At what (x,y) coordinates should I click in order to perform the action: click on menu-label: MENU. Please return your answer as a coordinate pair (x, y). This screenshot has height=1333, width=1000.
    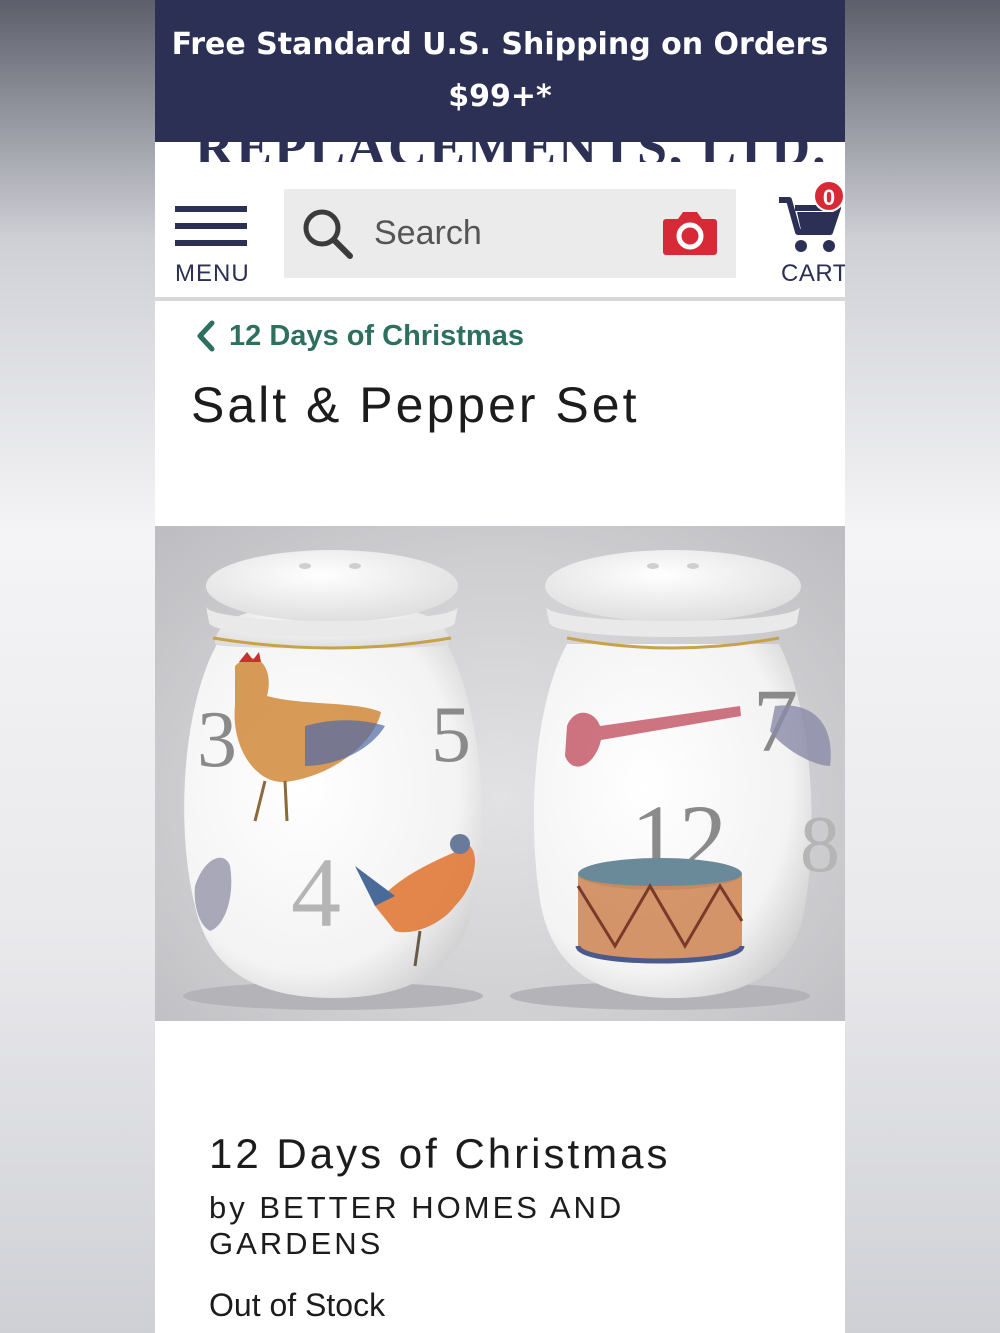
    Looking at the image, I should click on (212, 273).